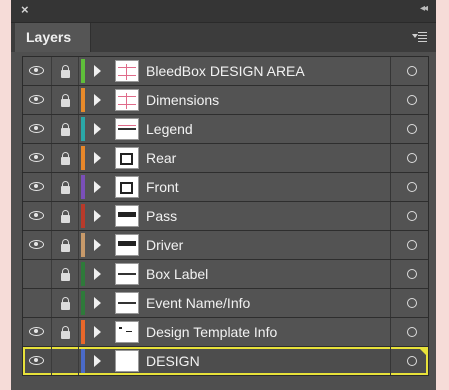 This screenshot has width=449, height=390. Describe the element at coordinates (238, 216) in the screenshot. I see `layer-main-cell: Pass` at that location.